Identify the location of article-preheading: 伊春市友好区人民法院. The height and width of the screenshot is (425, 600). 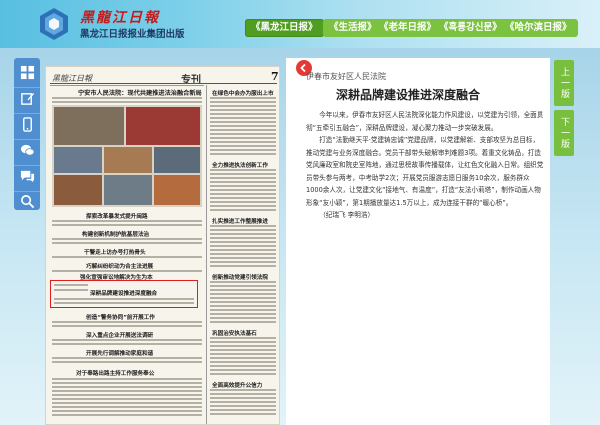
(346, 76).